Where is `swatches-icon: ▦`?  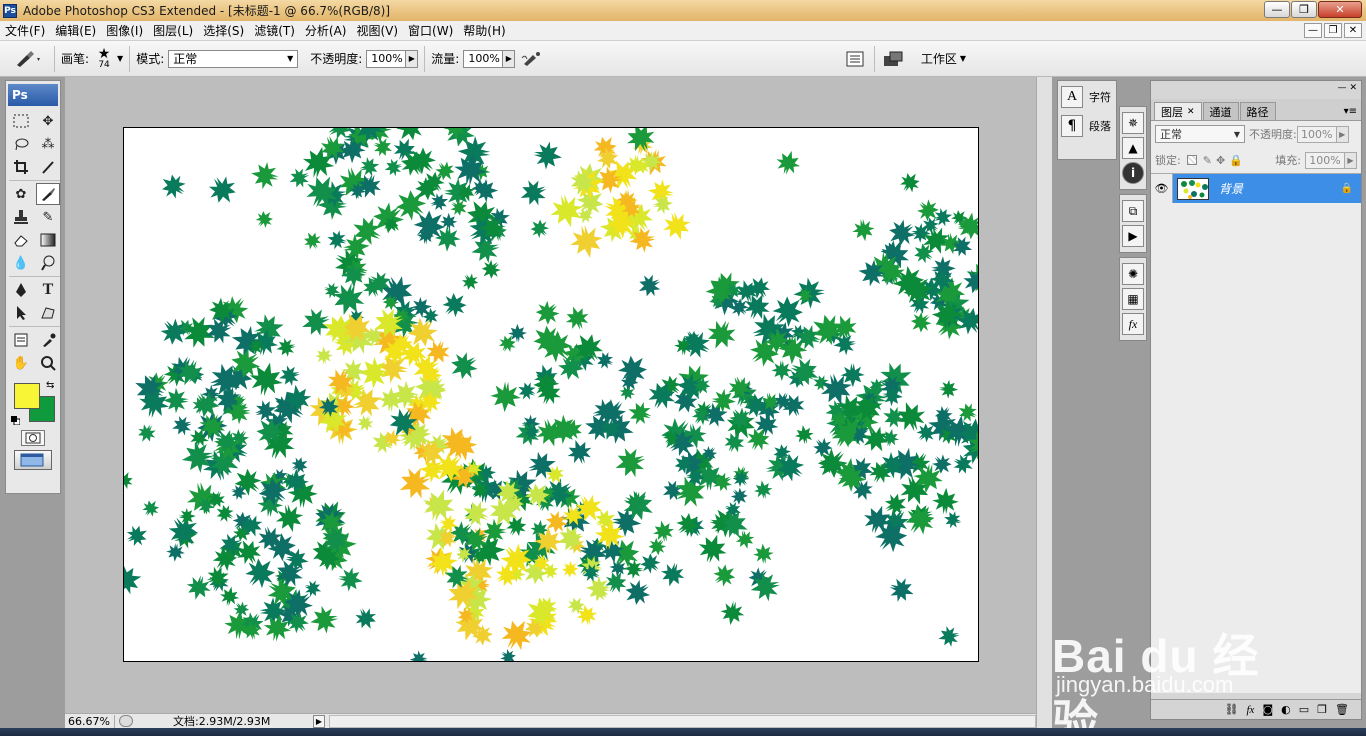
swatches-icon: ▦ is located at coordinates (1133, 299).